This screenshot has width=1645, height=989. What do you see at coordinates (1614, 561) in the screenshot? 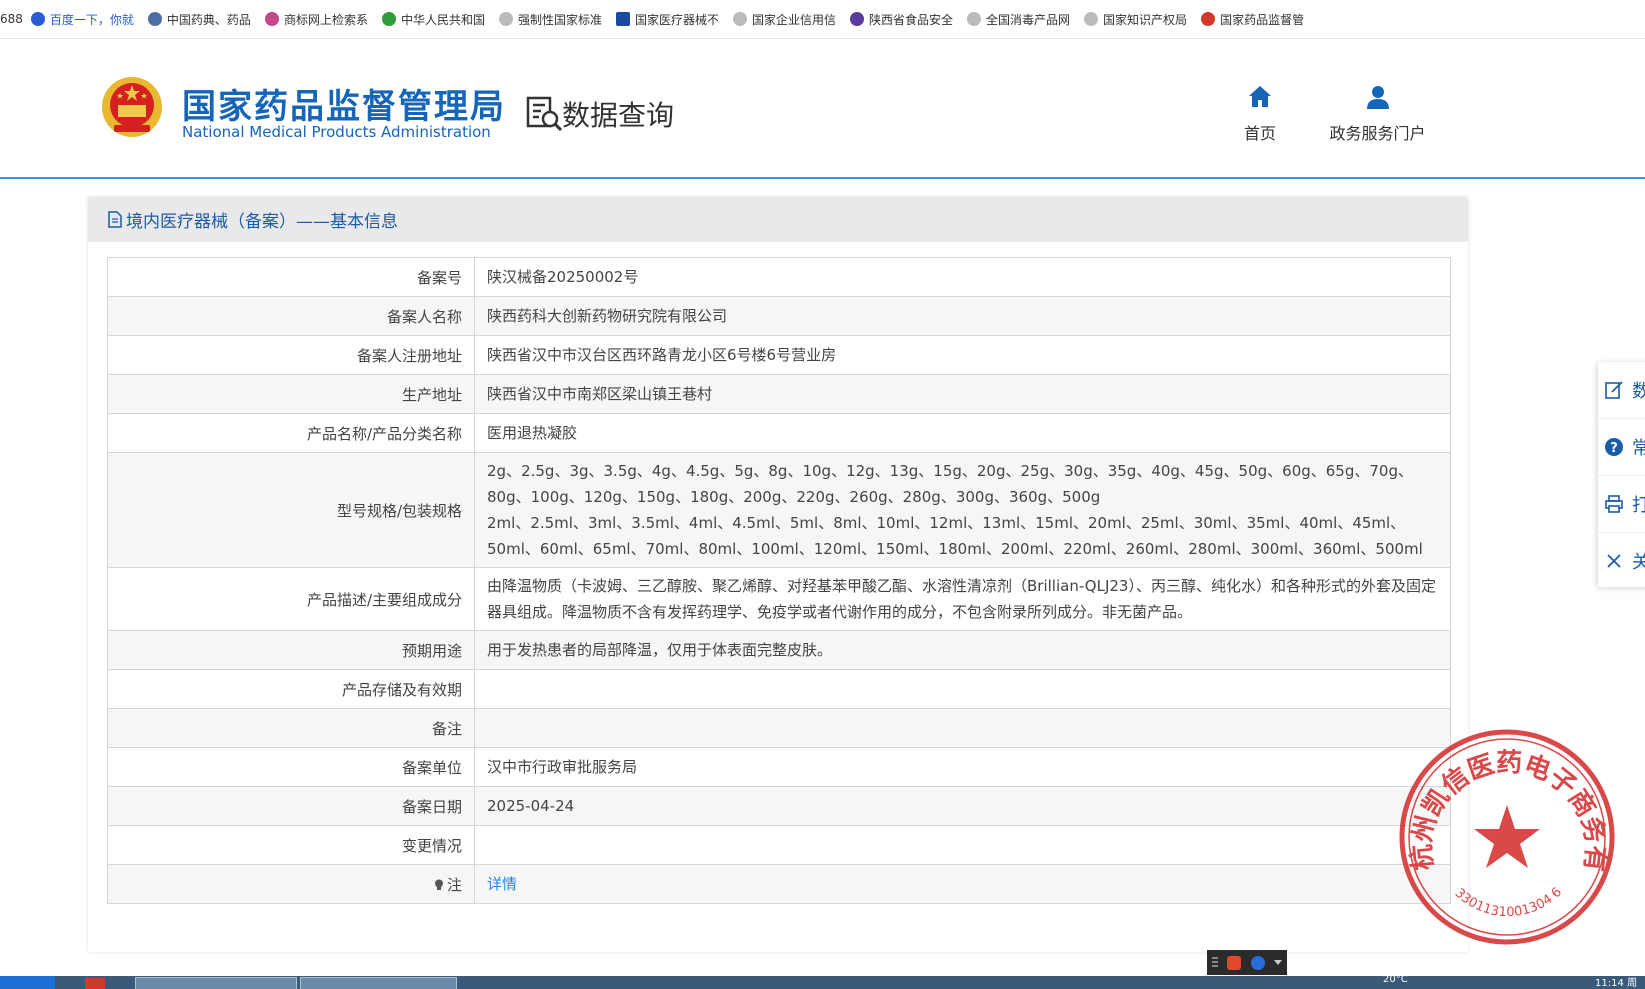
I see `close-icon` at bounding box center [1614, 561].